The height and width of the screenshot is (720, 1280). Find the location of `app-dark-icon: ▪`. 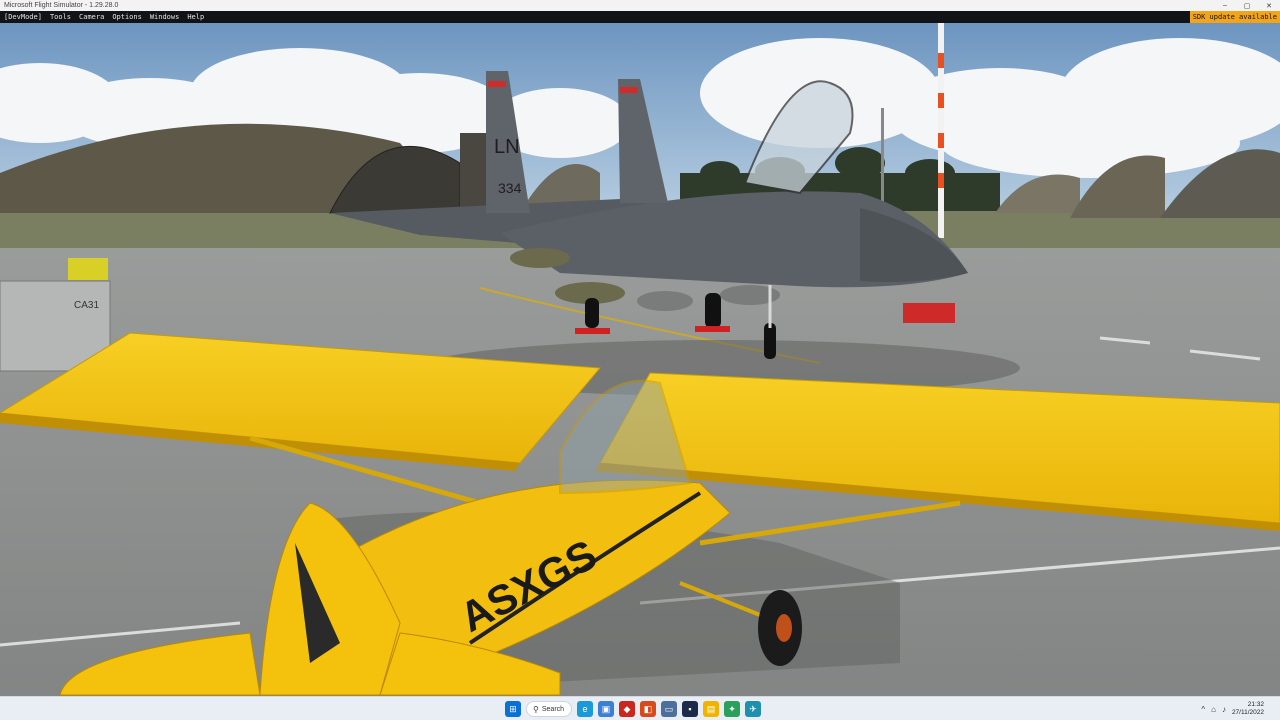

app-dark-icon: ▪ is located at coordinates (690, 709).